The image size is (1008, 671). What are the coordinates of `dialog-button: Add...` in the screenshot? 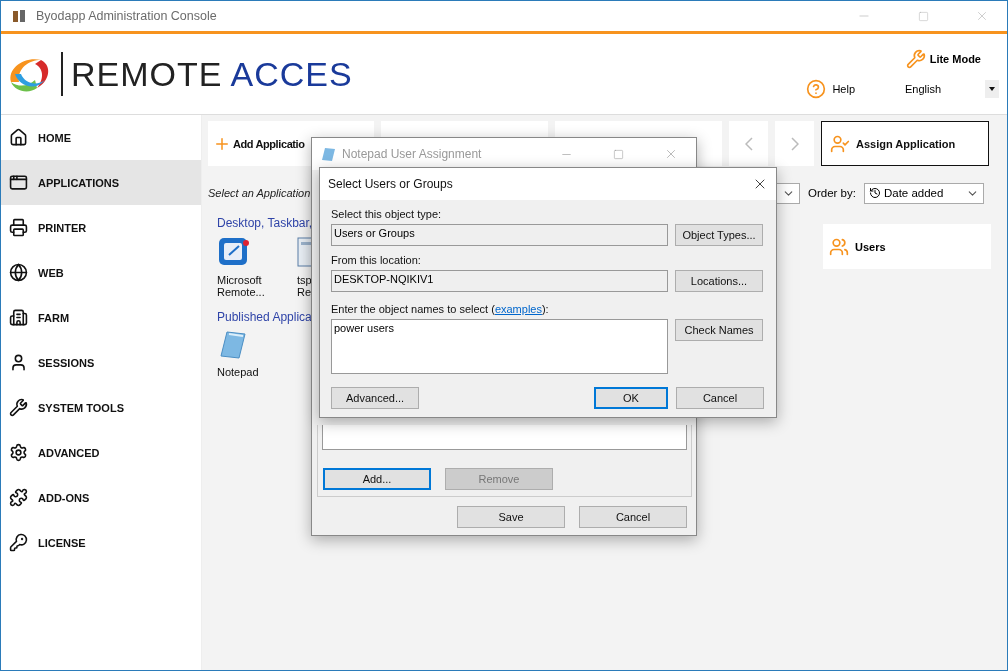 It's located at (377, 479).